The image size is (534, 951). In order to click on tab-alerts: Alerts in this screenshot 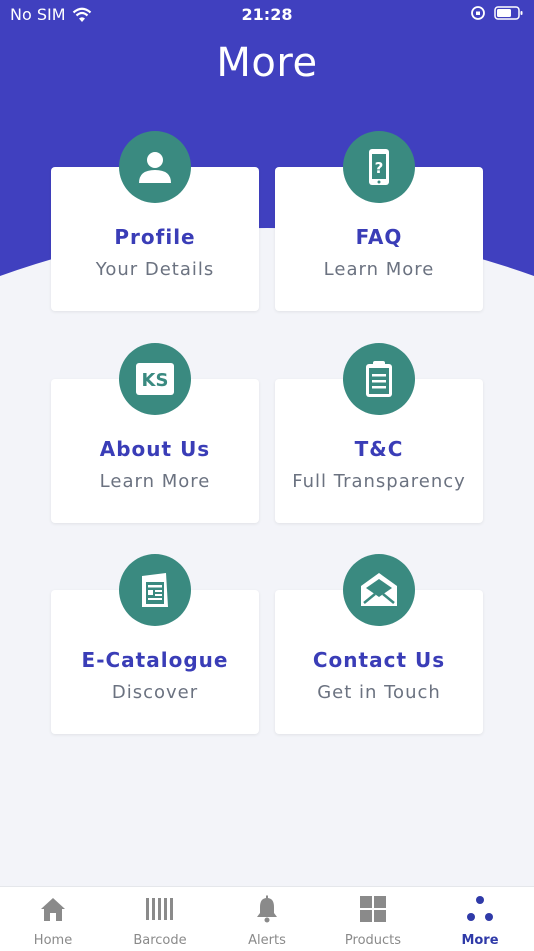, I will do `click(267, 919)`.